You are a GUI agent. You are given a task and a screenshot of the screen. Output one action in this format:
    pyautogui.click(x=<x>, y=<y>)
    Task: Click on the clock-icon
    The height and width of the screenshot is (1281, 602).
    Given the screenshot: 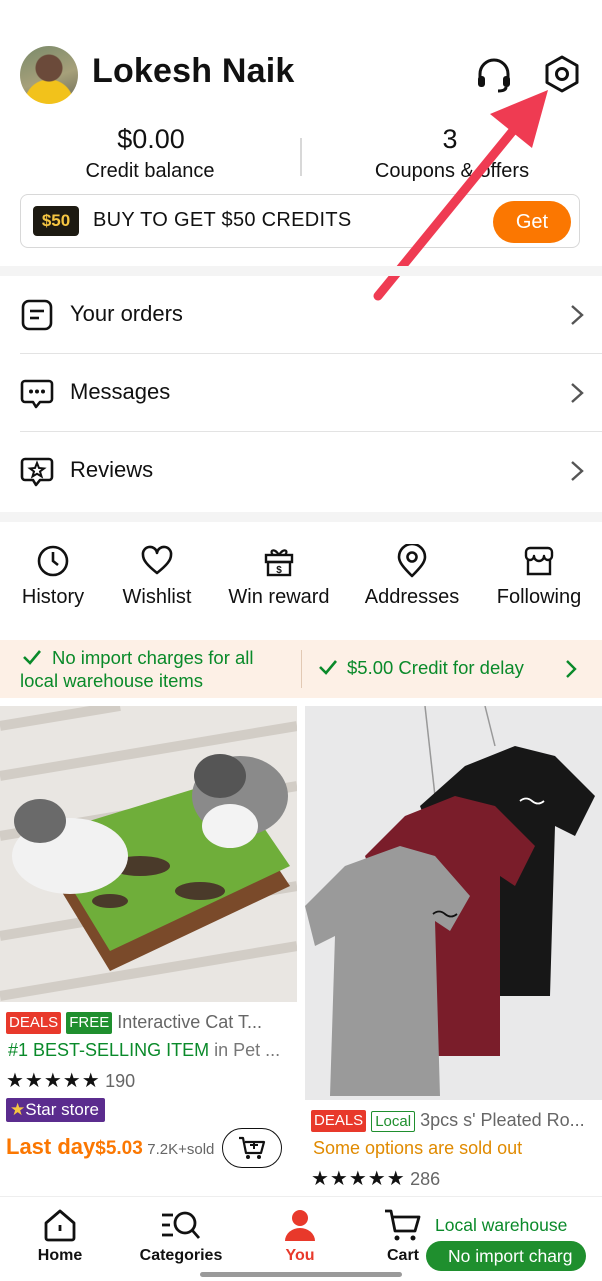 What is the action you would take?
    pyautogui.click(x=53, y=561)
    